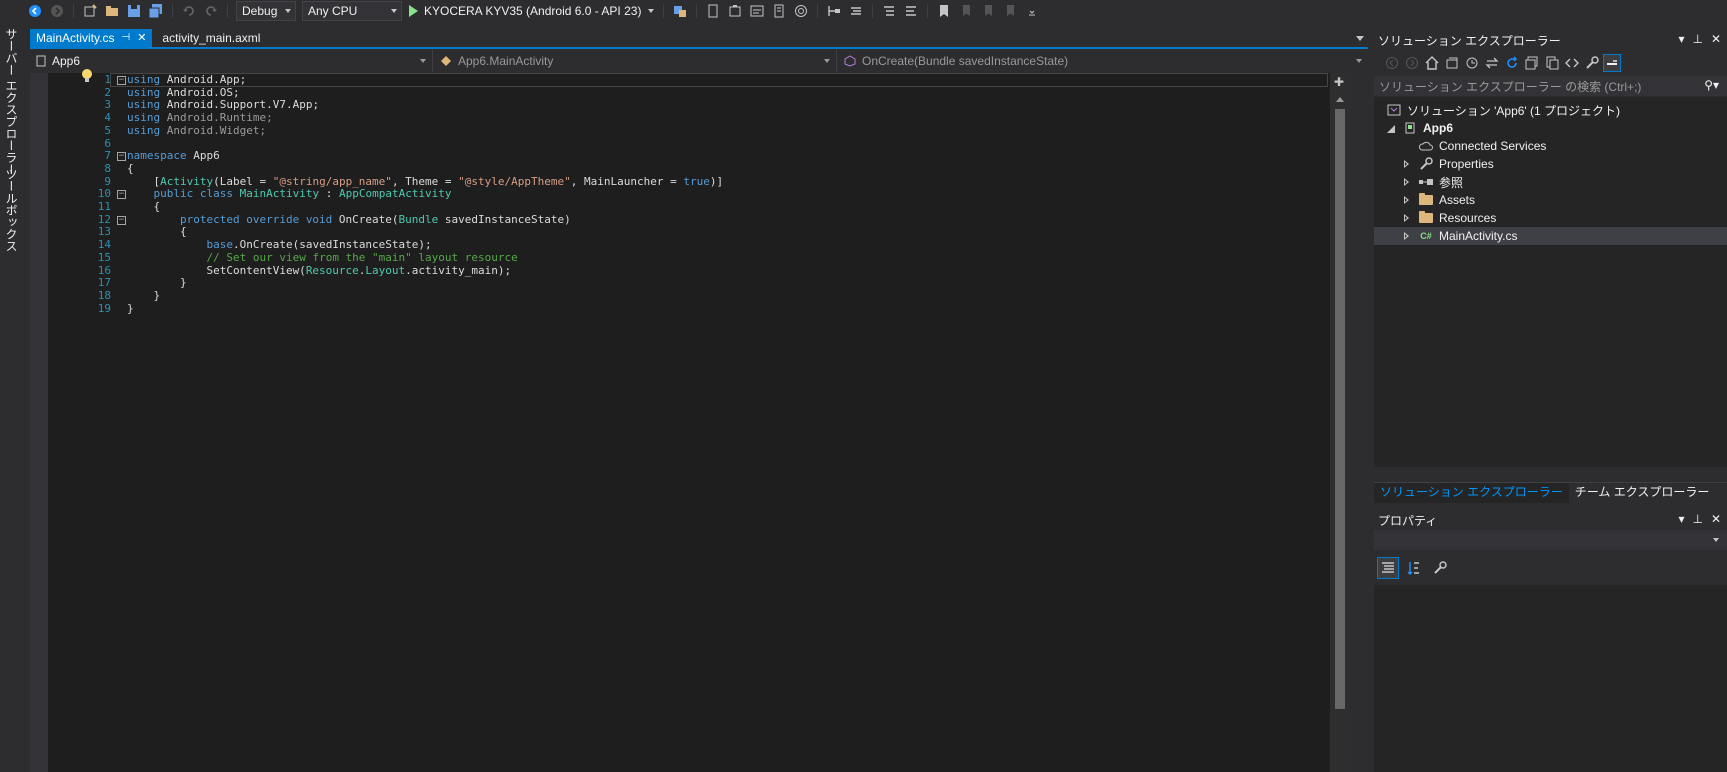  What do you see at coordinates (735, 11) in the screenshot?
I see `android-emulator-icon` at bounding box center [735, 11].